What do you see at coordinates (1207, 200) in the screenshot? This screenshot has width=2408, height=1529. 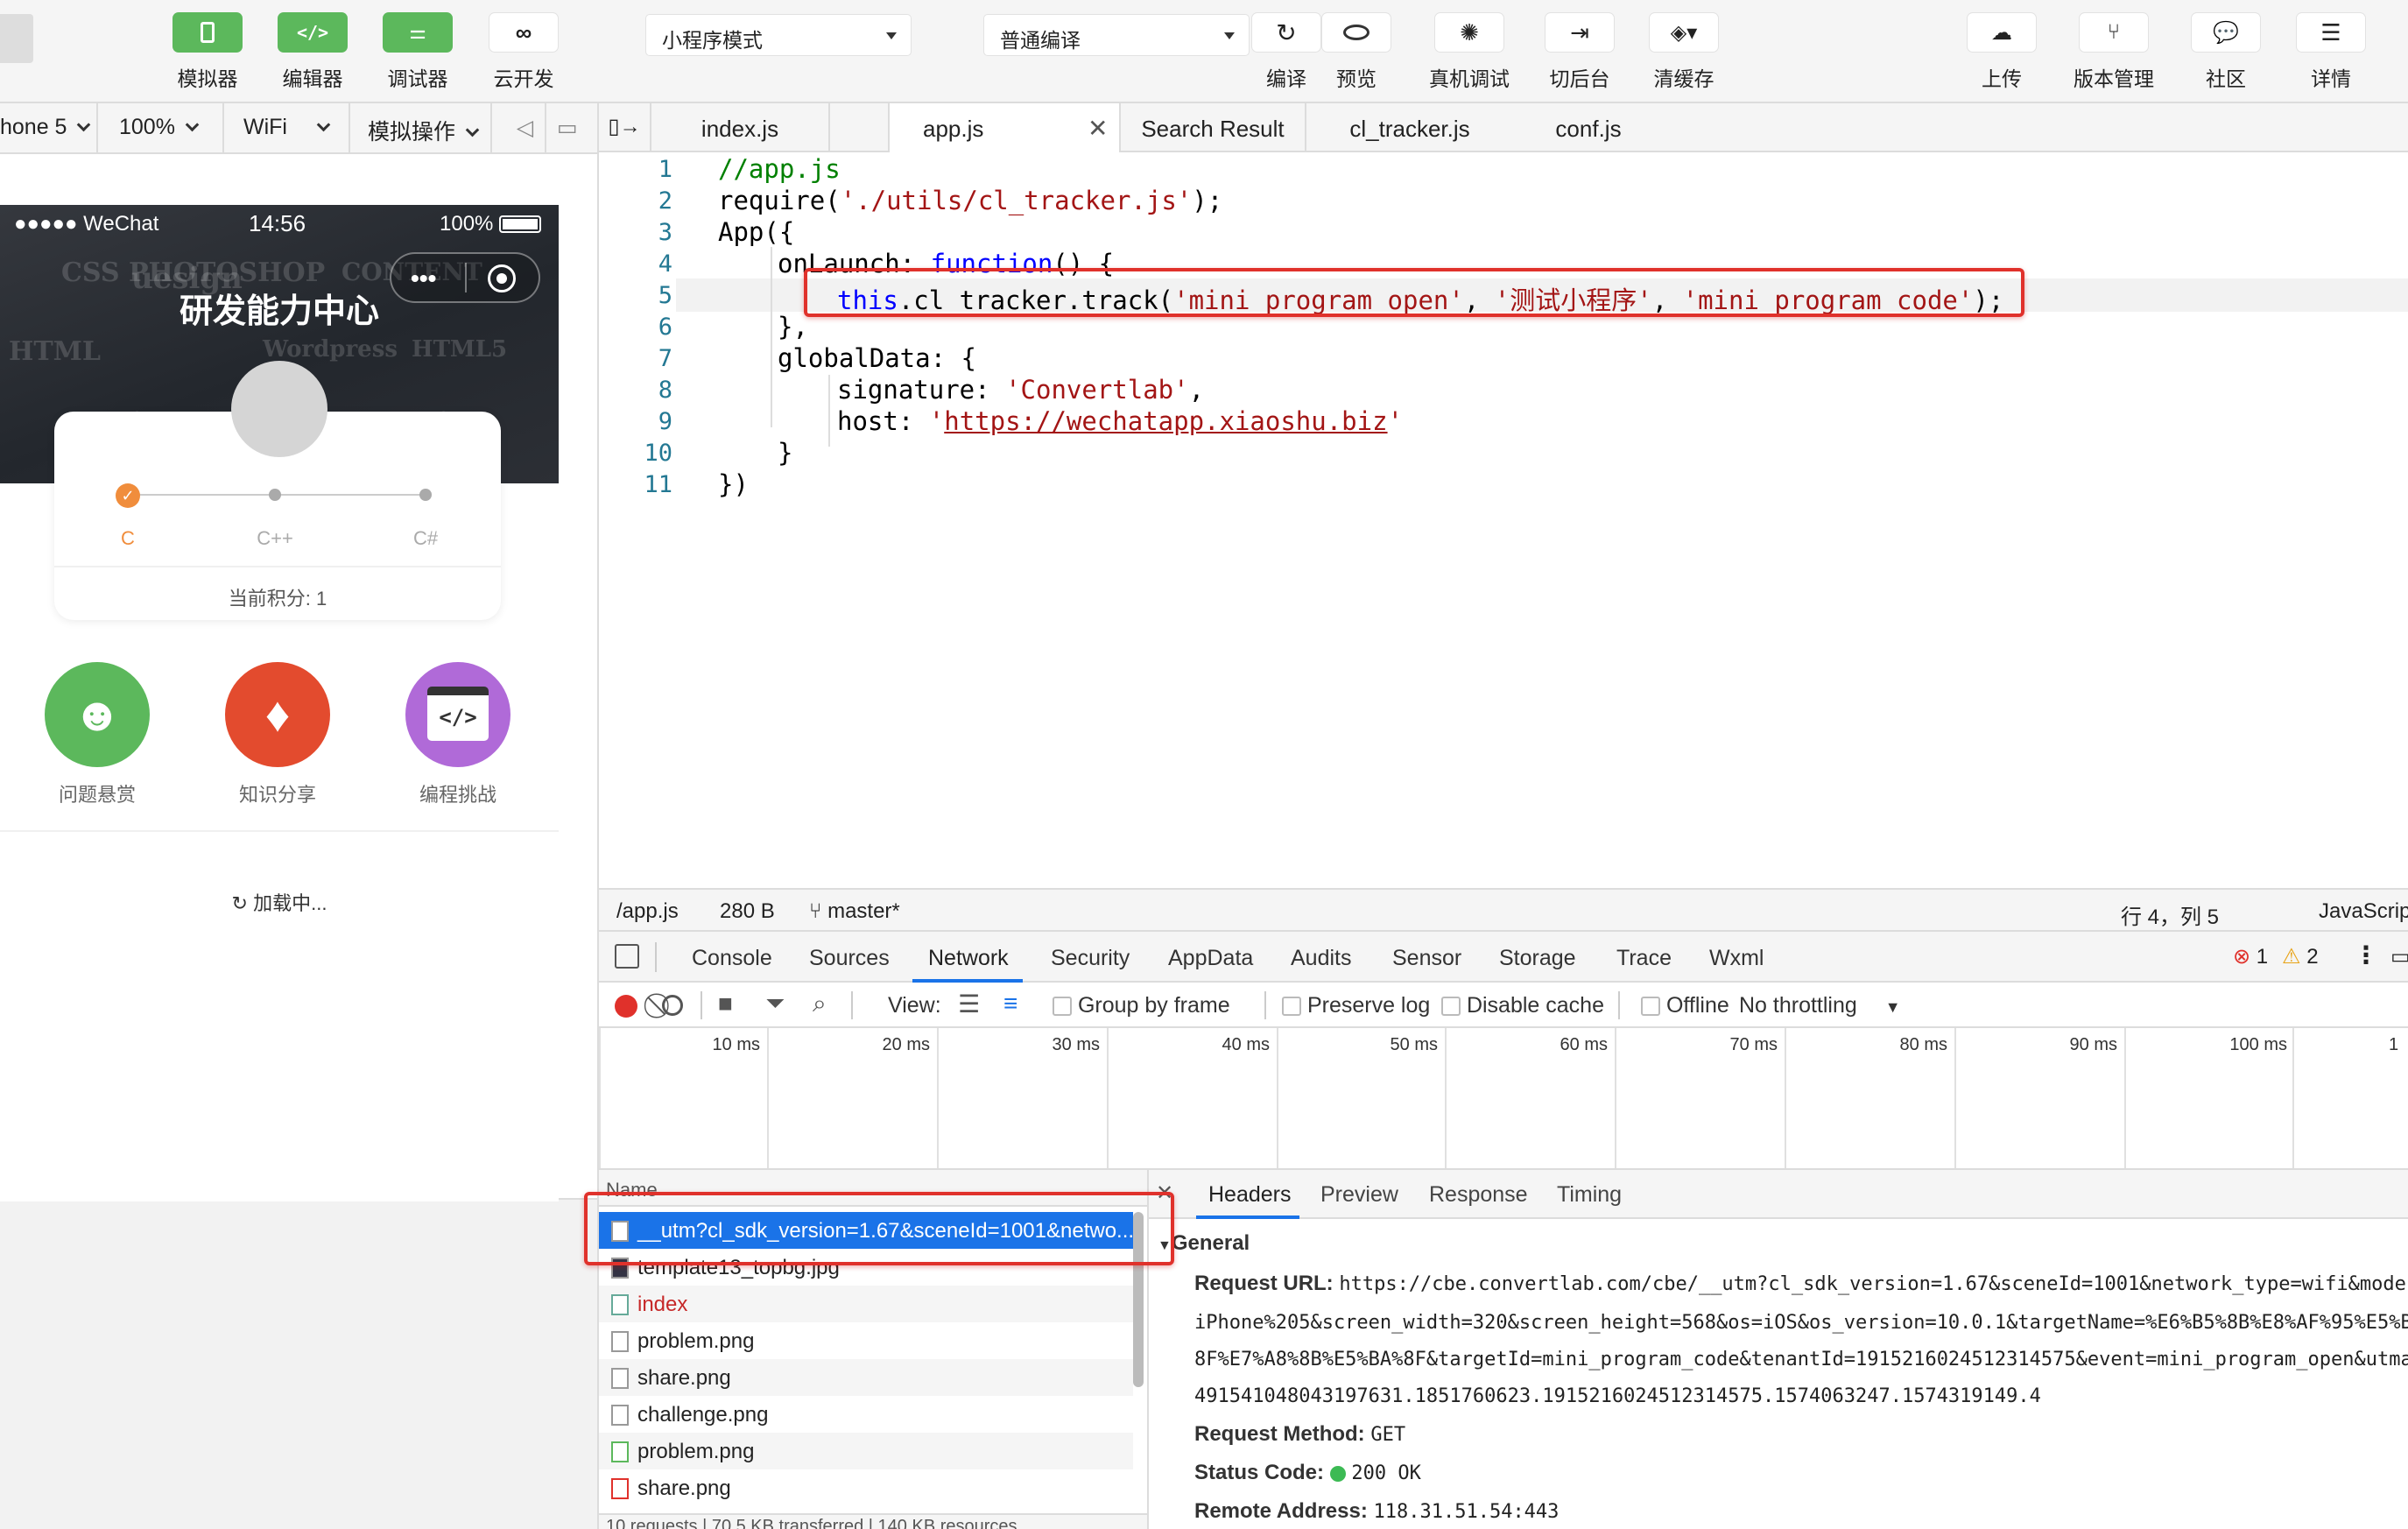 I see `code-token: );` at bounding box center [1207, 200].